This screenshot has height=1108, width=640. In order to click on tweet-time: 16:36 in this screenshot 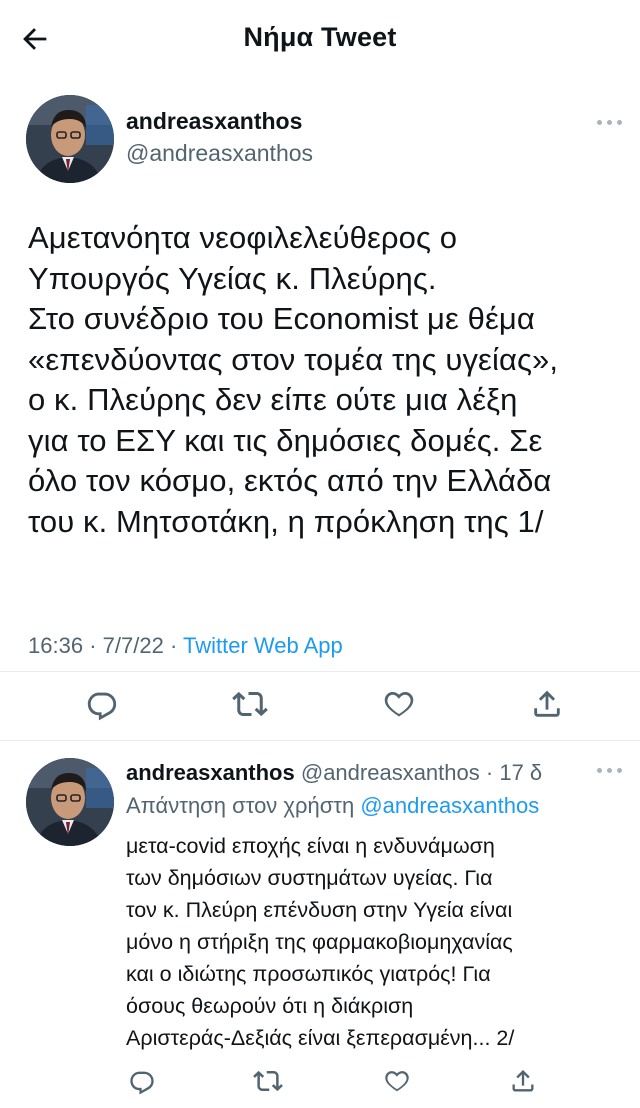, I will do `click(56, 645)`.